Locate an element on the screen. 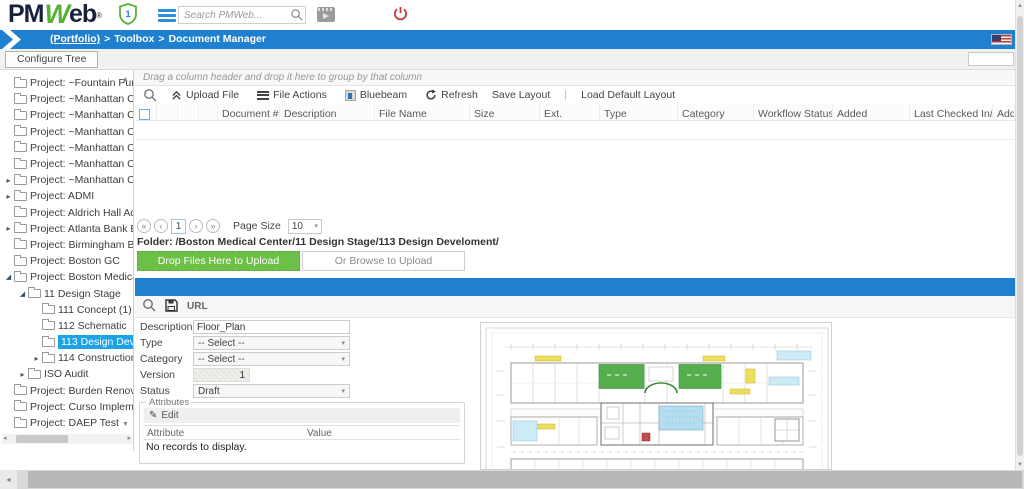 The height and width of the screenshot is (489, 1024). tree-horizontal-scrollbar: ◂ ▸ is located at coordinates (67, 439).